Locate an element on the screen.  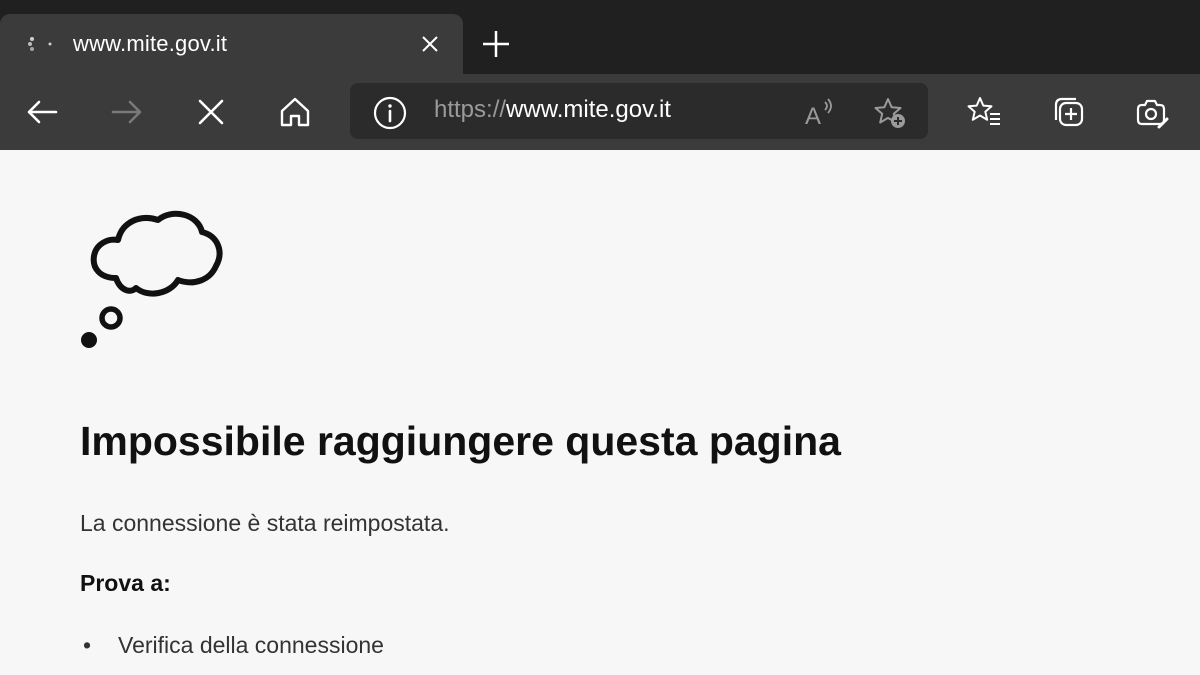
tab-title: www.mite.gov.it is located at coordinates (150, 43).